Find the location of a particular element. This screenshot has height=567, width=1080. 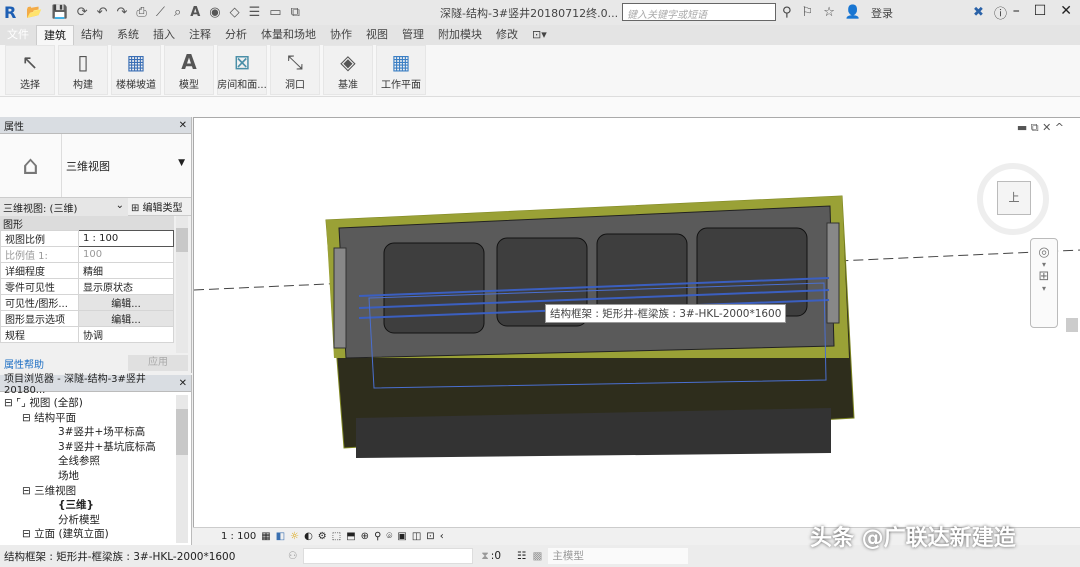

text-icon: A is located at coordinates (195, 12).